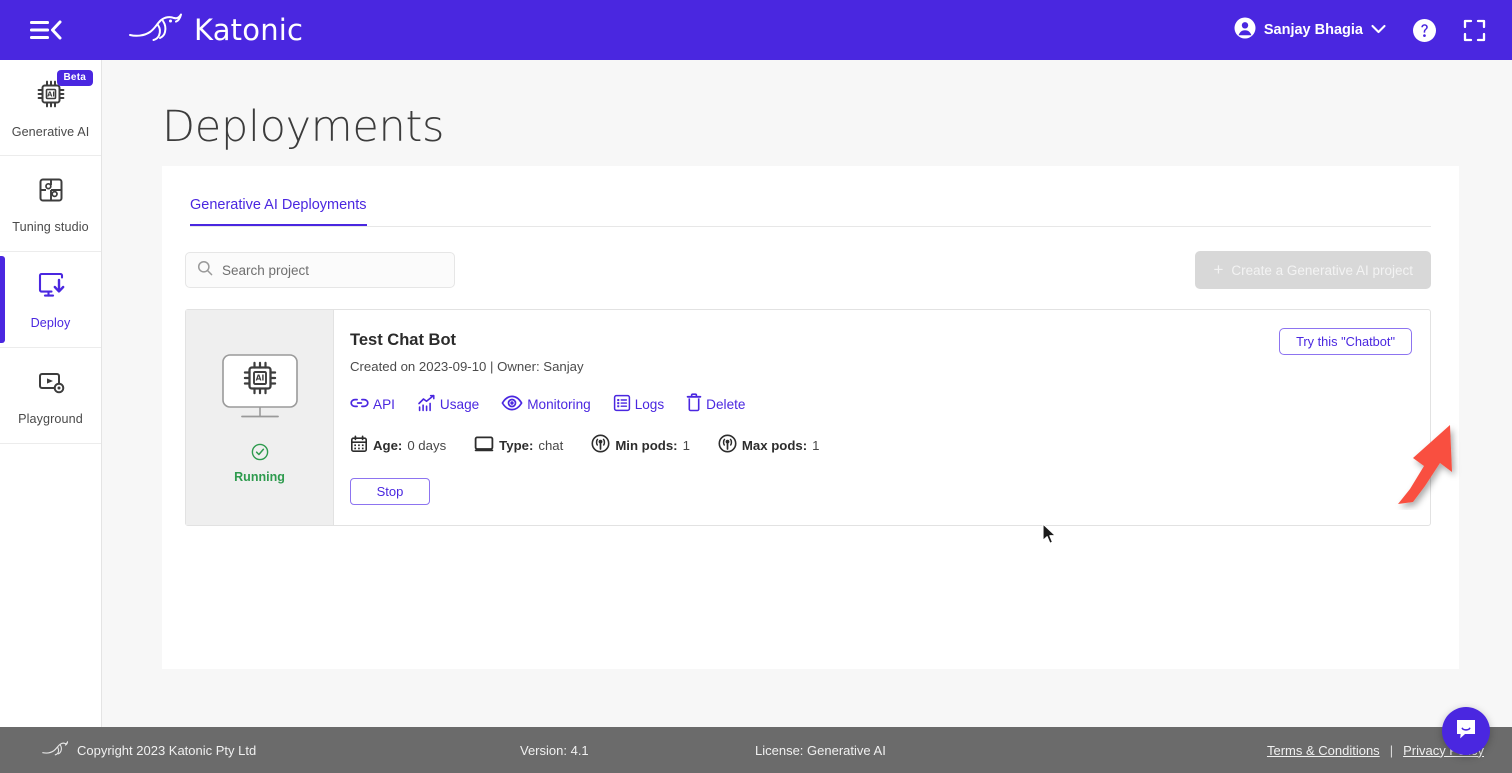 Image resolution: width=1512 pixels, height=773 pixels. Describe the element at coordinates (426, 404) in the screenshot. I see `chart-bars-icon` at that location.